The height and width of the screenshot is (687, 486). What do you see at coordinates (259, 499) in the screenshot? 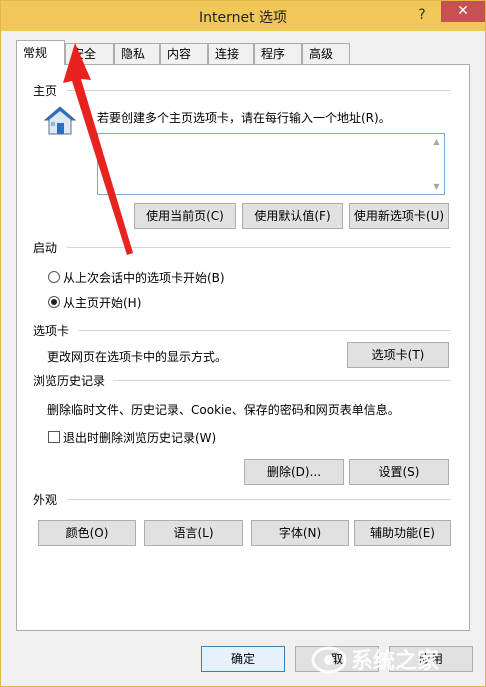
I see `appearance-divider` at bounding box center [259, 499].